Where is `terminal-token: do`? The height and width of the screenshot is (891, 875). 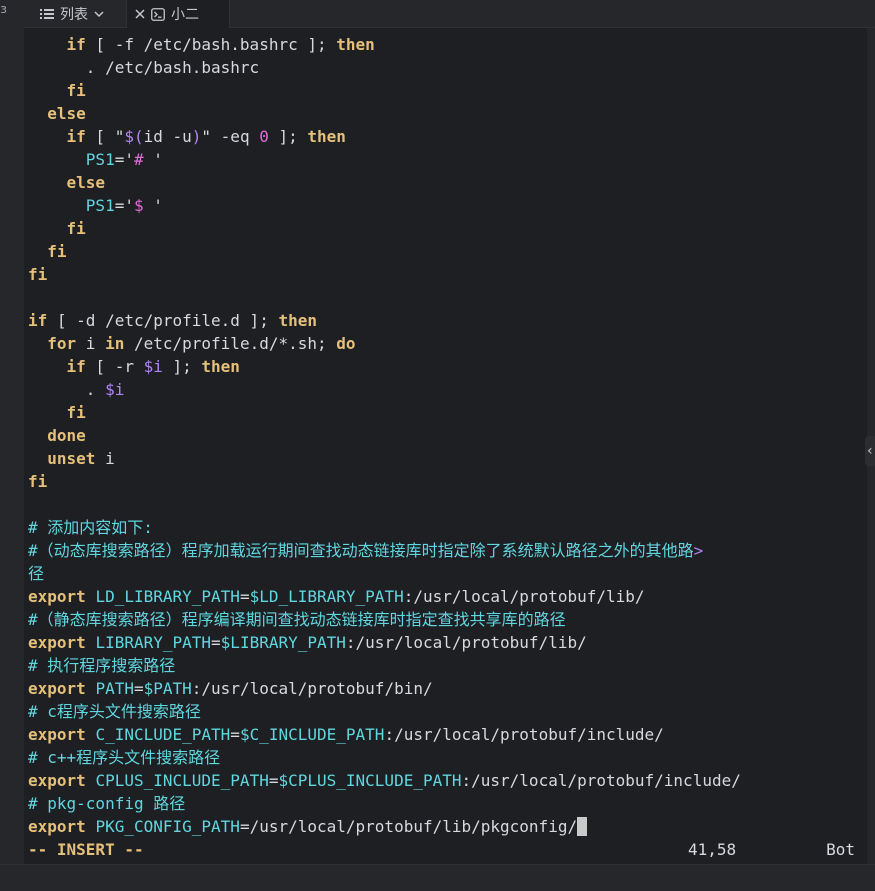 terminal-token: do is located at coordinates (346, 343).